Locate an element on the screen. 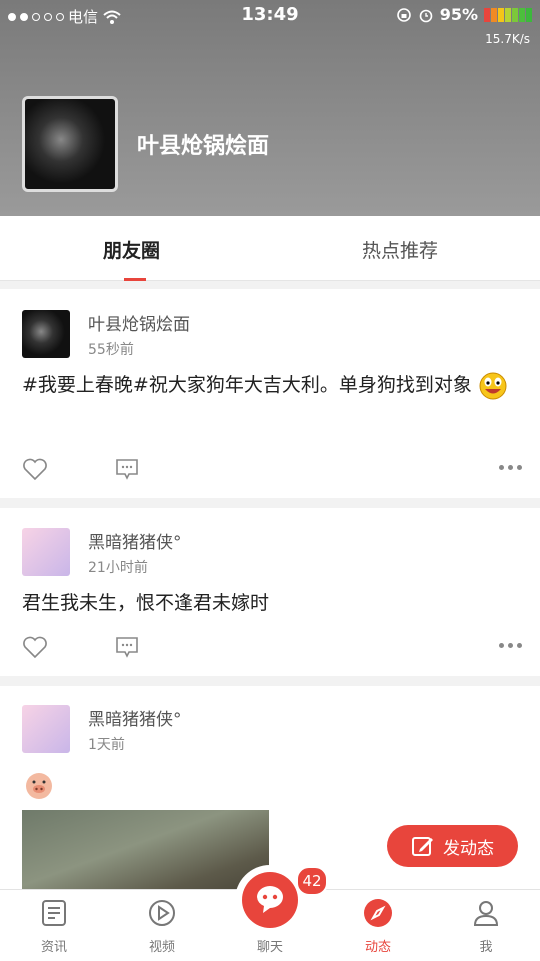 This screenshot has height=961, width=540. person-icon is located at coordinates (486, 913).